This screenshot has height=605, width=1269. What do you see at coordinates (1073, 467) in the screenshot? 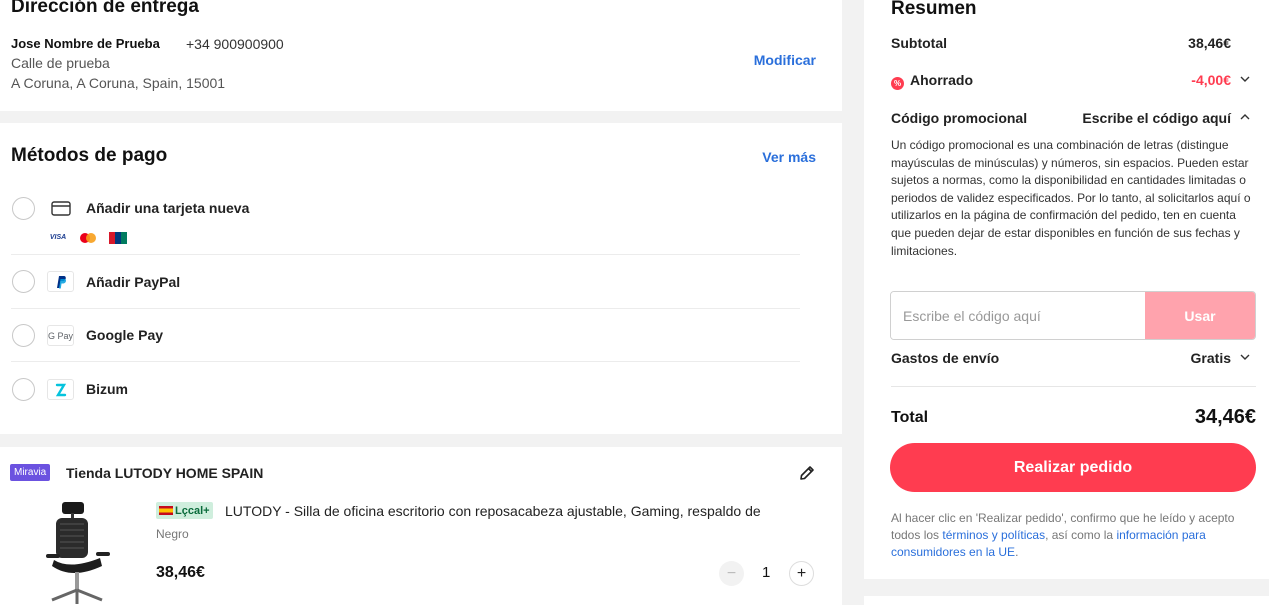
I see `place-order-button: Realizar pedido` at bounding box center [1073, 467].